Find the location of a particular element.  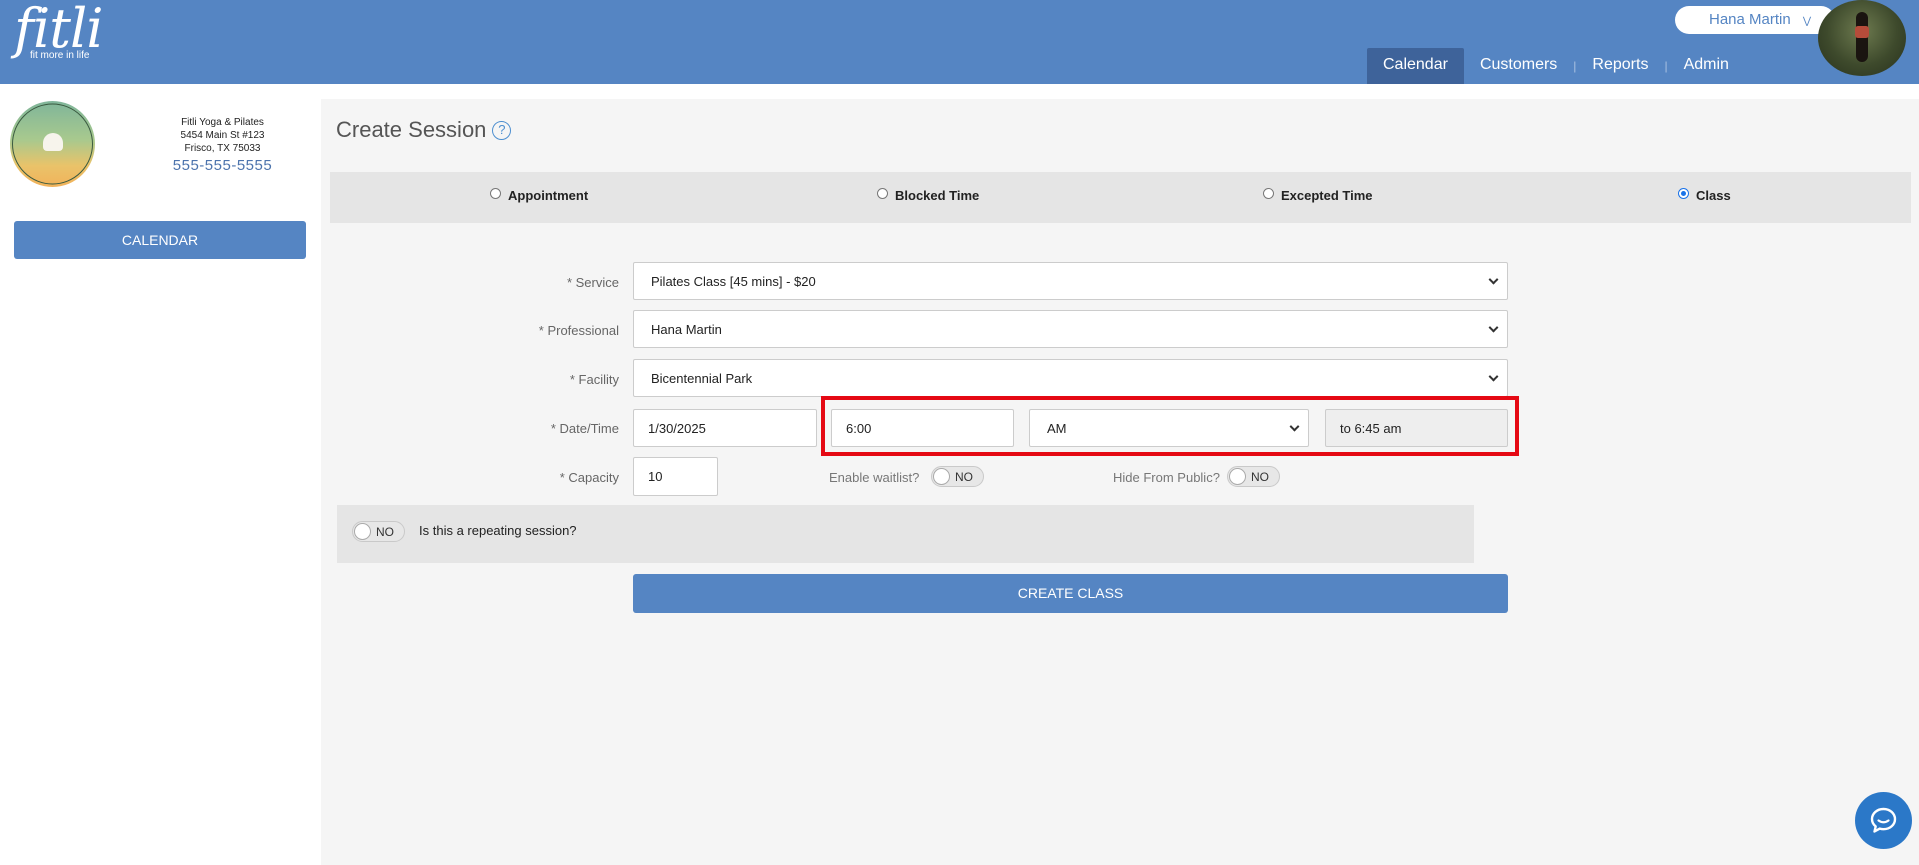

professional-select: Hana Martin is located at coordinates (1070, 329).